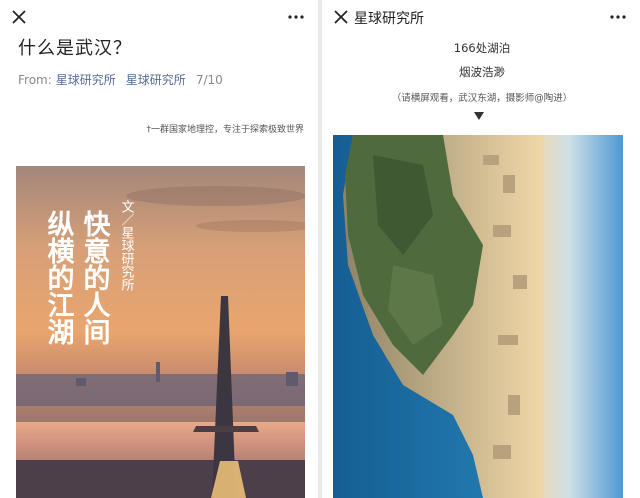 The image size is (640, 498). Describe the element at coordinates (482, 98) in the screenshot. I see `photo-note: （请横屏观看，武汉东湖，摄影师@陶进）` at that location.